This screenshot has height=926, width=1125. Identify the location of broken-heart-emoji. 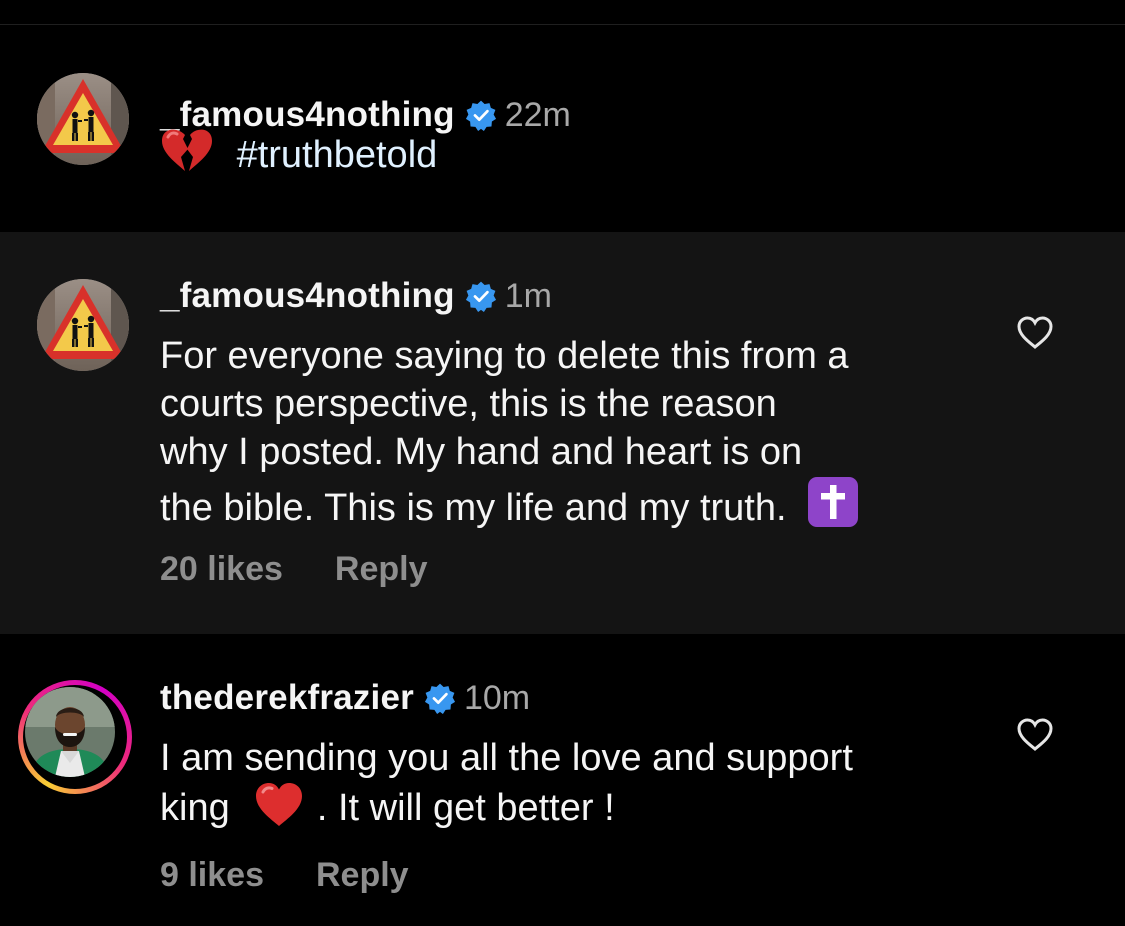
(187, 156).